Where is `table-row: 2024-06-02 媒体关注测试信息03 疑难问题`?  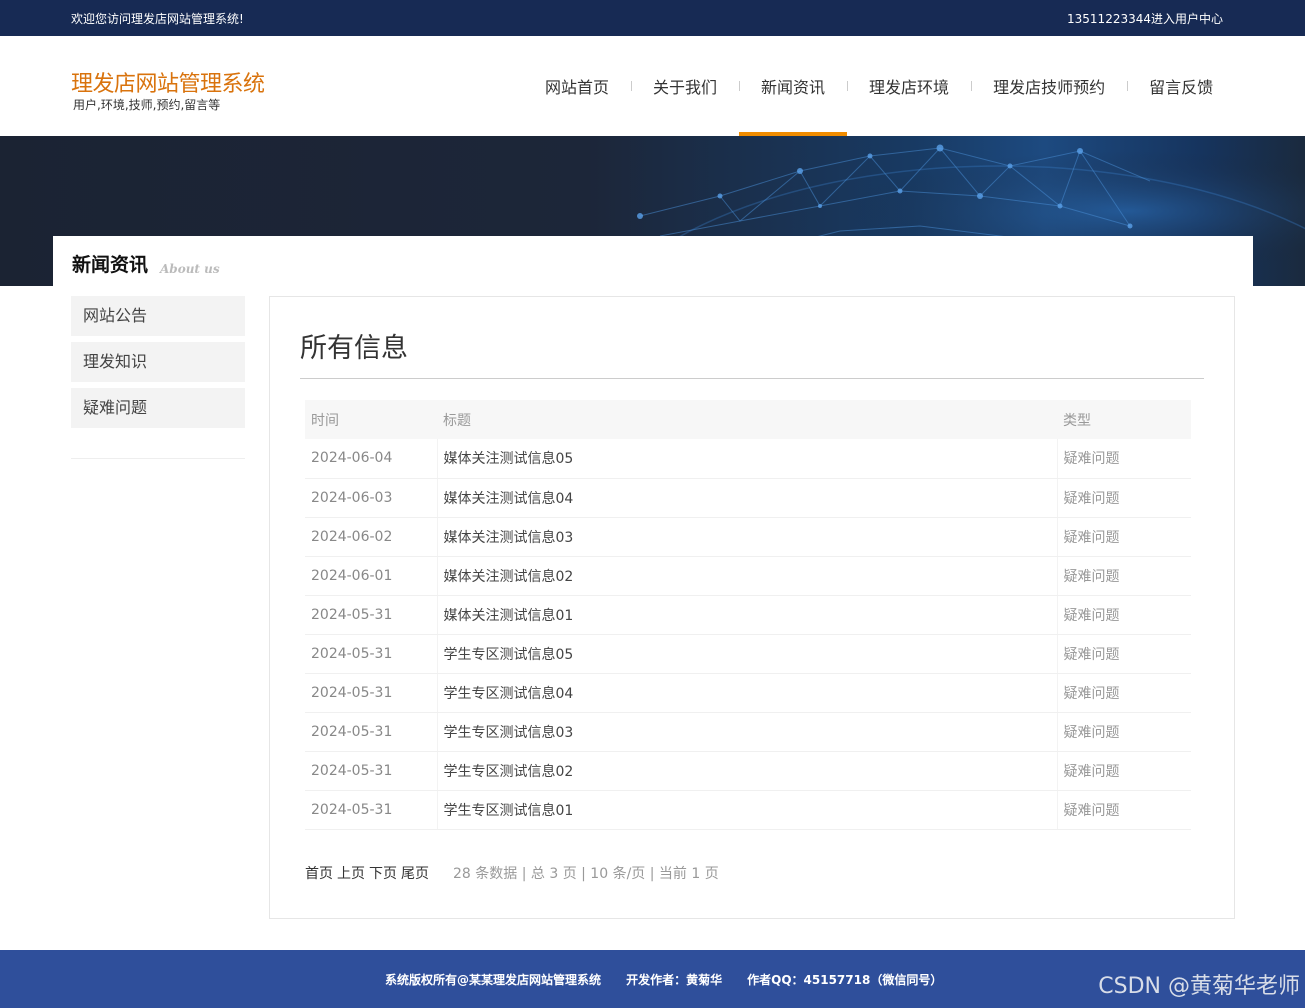 table-row: 2024-06-02 媒体关注测试信息03 疑难问题 is located at coordinates (748, 537).